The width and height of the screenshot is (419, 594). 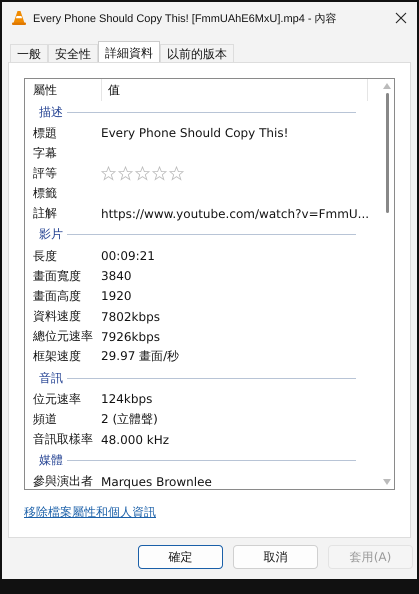 I want to click on tab: 安全性, so click(x=73, y=54).